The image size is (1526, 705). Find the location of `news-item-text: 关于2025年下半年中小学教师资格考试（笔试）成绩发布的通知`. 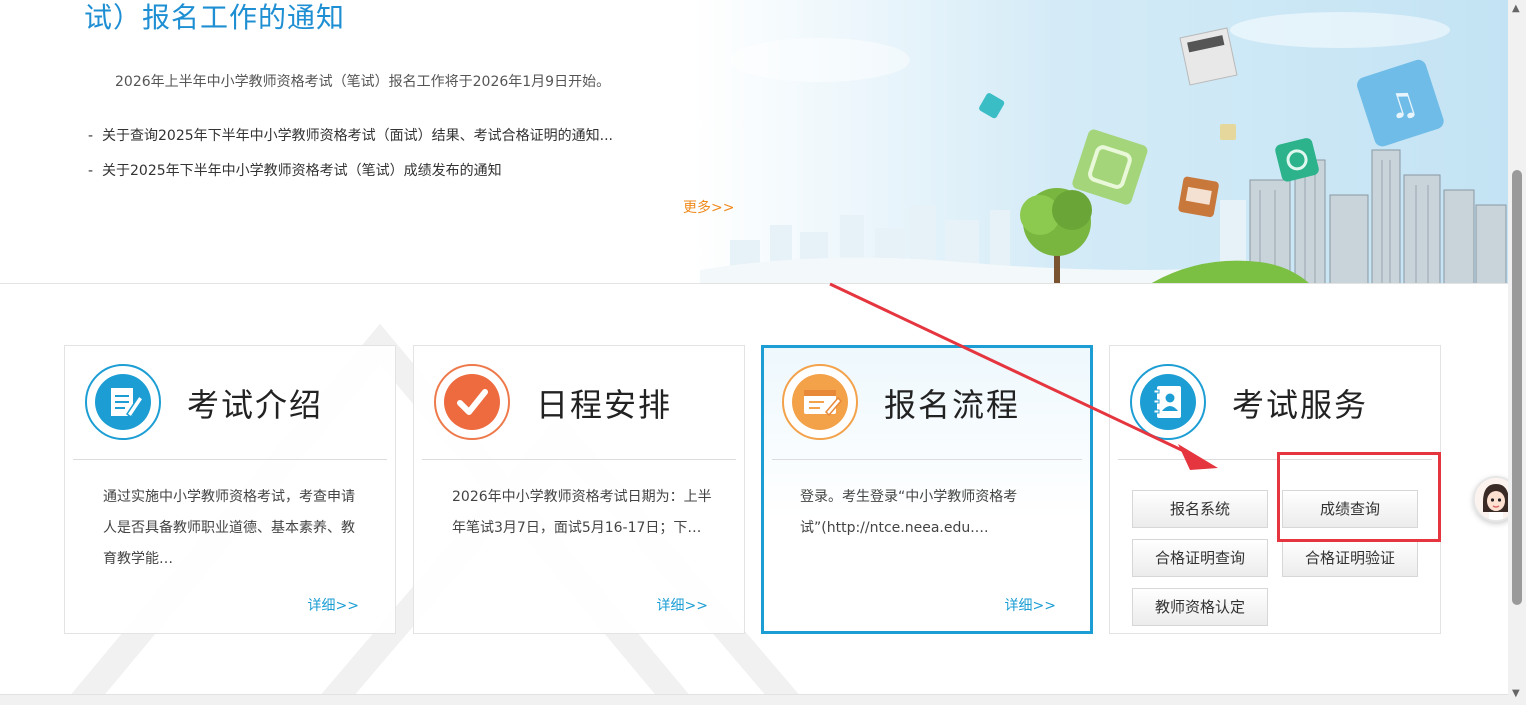

news-item-text: 关于2025年下半年中小学教师资格考试（笔试）成绩发布的通知 is located at coordinates (302, 171).